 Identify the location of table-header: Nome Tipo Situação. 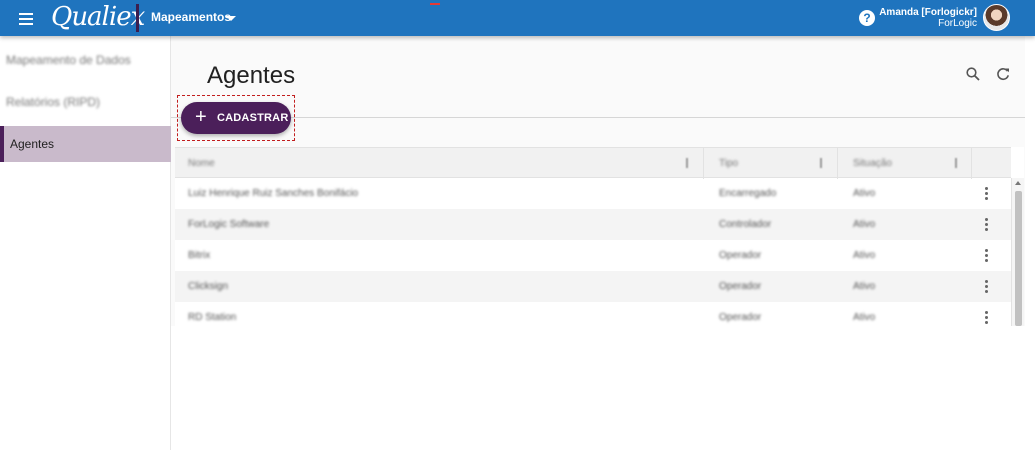
(593, 163).